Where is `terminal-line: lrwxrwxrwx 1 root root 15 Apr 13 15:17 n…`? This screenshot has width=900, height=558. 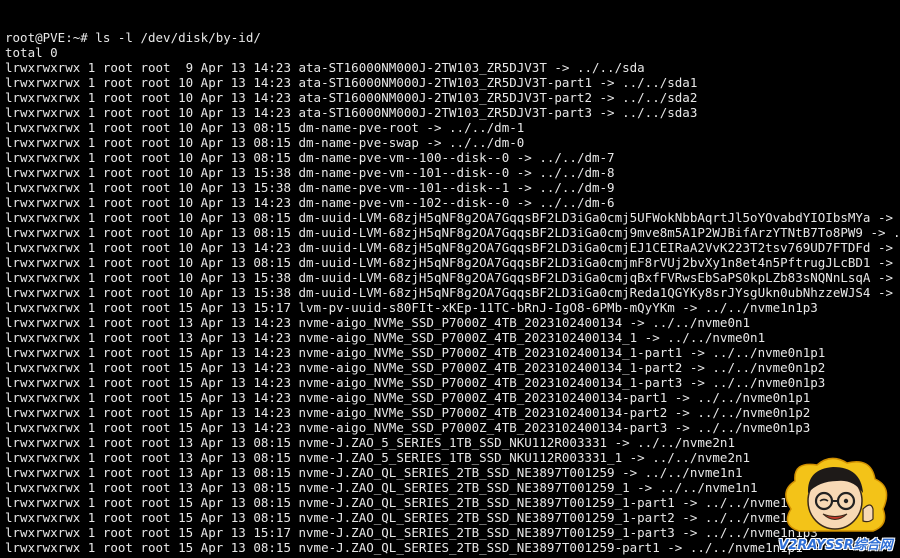 terminal-line: lrwxrwxrwx 1 root root 15 Apr 13 15:17 n… is located at coordinates (411, 532).